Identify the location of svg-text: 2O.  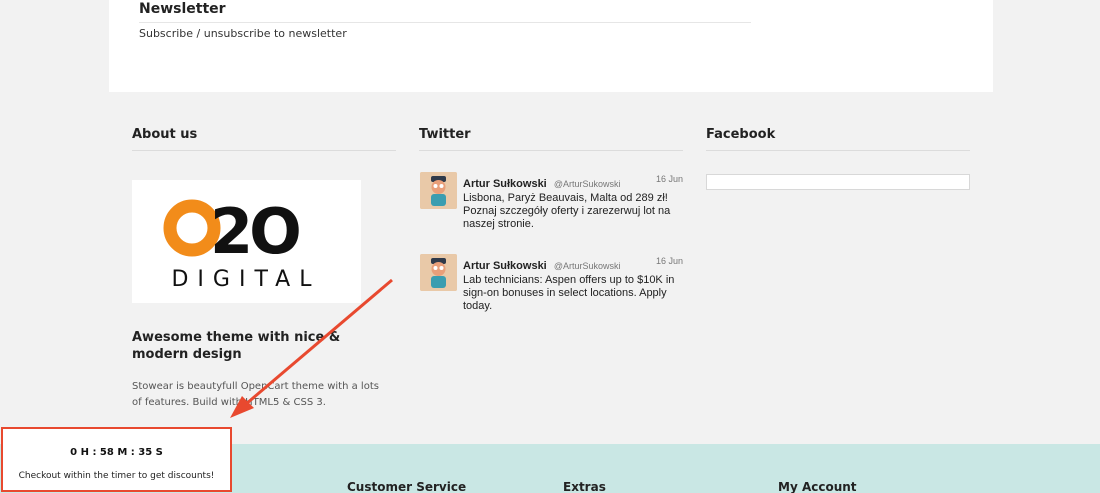
(254, 231).